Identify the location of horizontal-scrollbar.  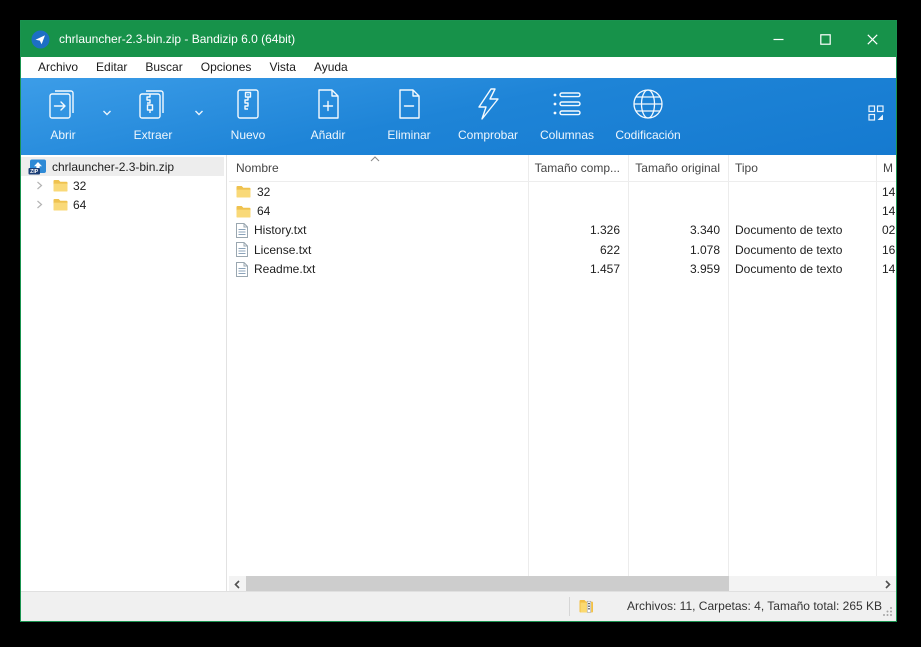
(562, 584).